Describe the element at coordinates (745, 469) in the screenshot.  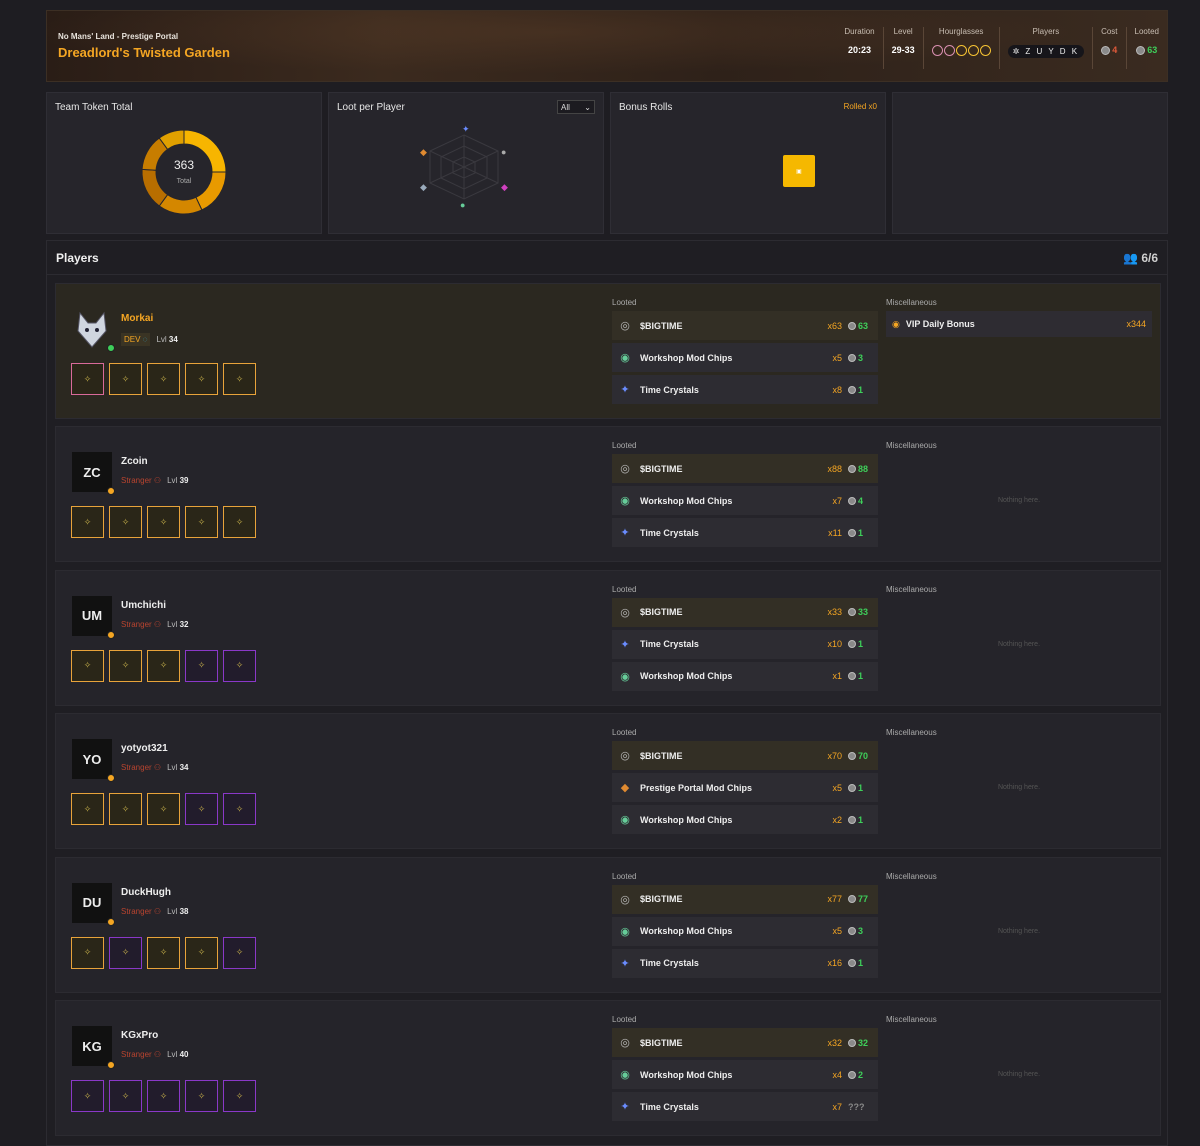
I see `loot-item: ◎ $BIGTIME x88 88` at that location.